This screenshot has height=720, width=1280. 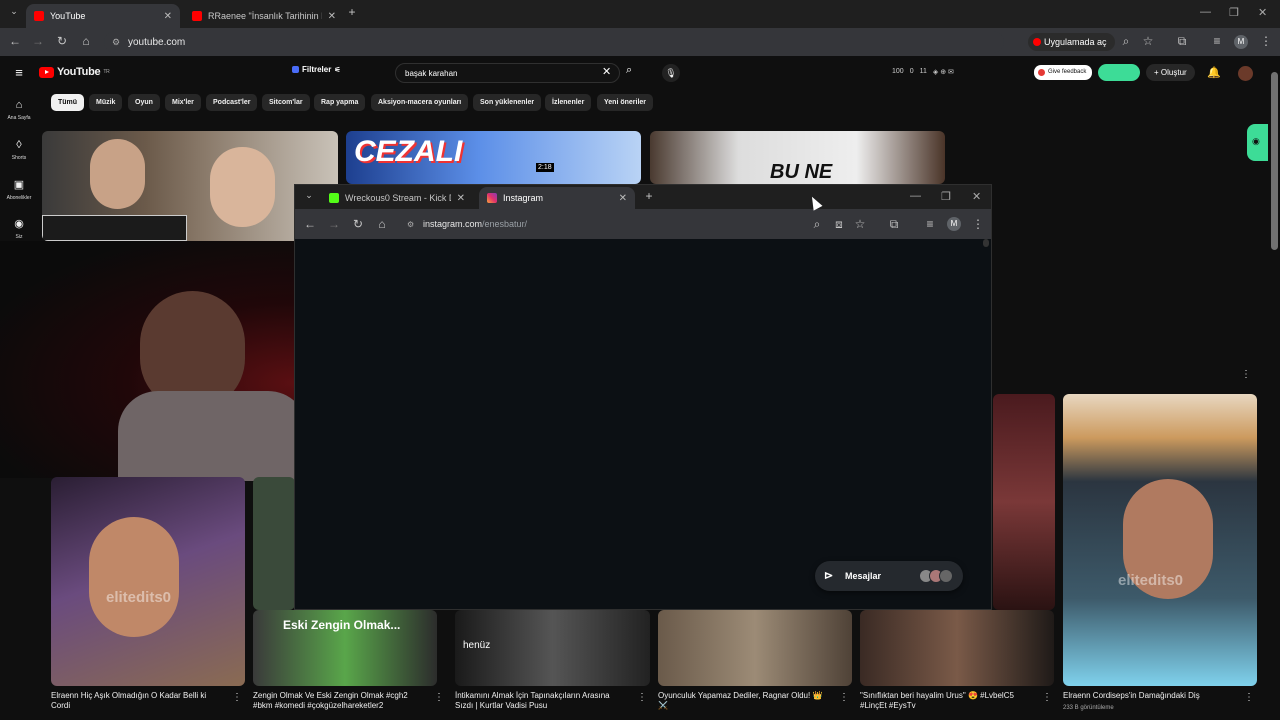 What do you see at coordinates (19, 110) in the screenshot?
I see `sidebar-item-home: ⌂ Ana Sayfa` at bounding box center [19, 110].